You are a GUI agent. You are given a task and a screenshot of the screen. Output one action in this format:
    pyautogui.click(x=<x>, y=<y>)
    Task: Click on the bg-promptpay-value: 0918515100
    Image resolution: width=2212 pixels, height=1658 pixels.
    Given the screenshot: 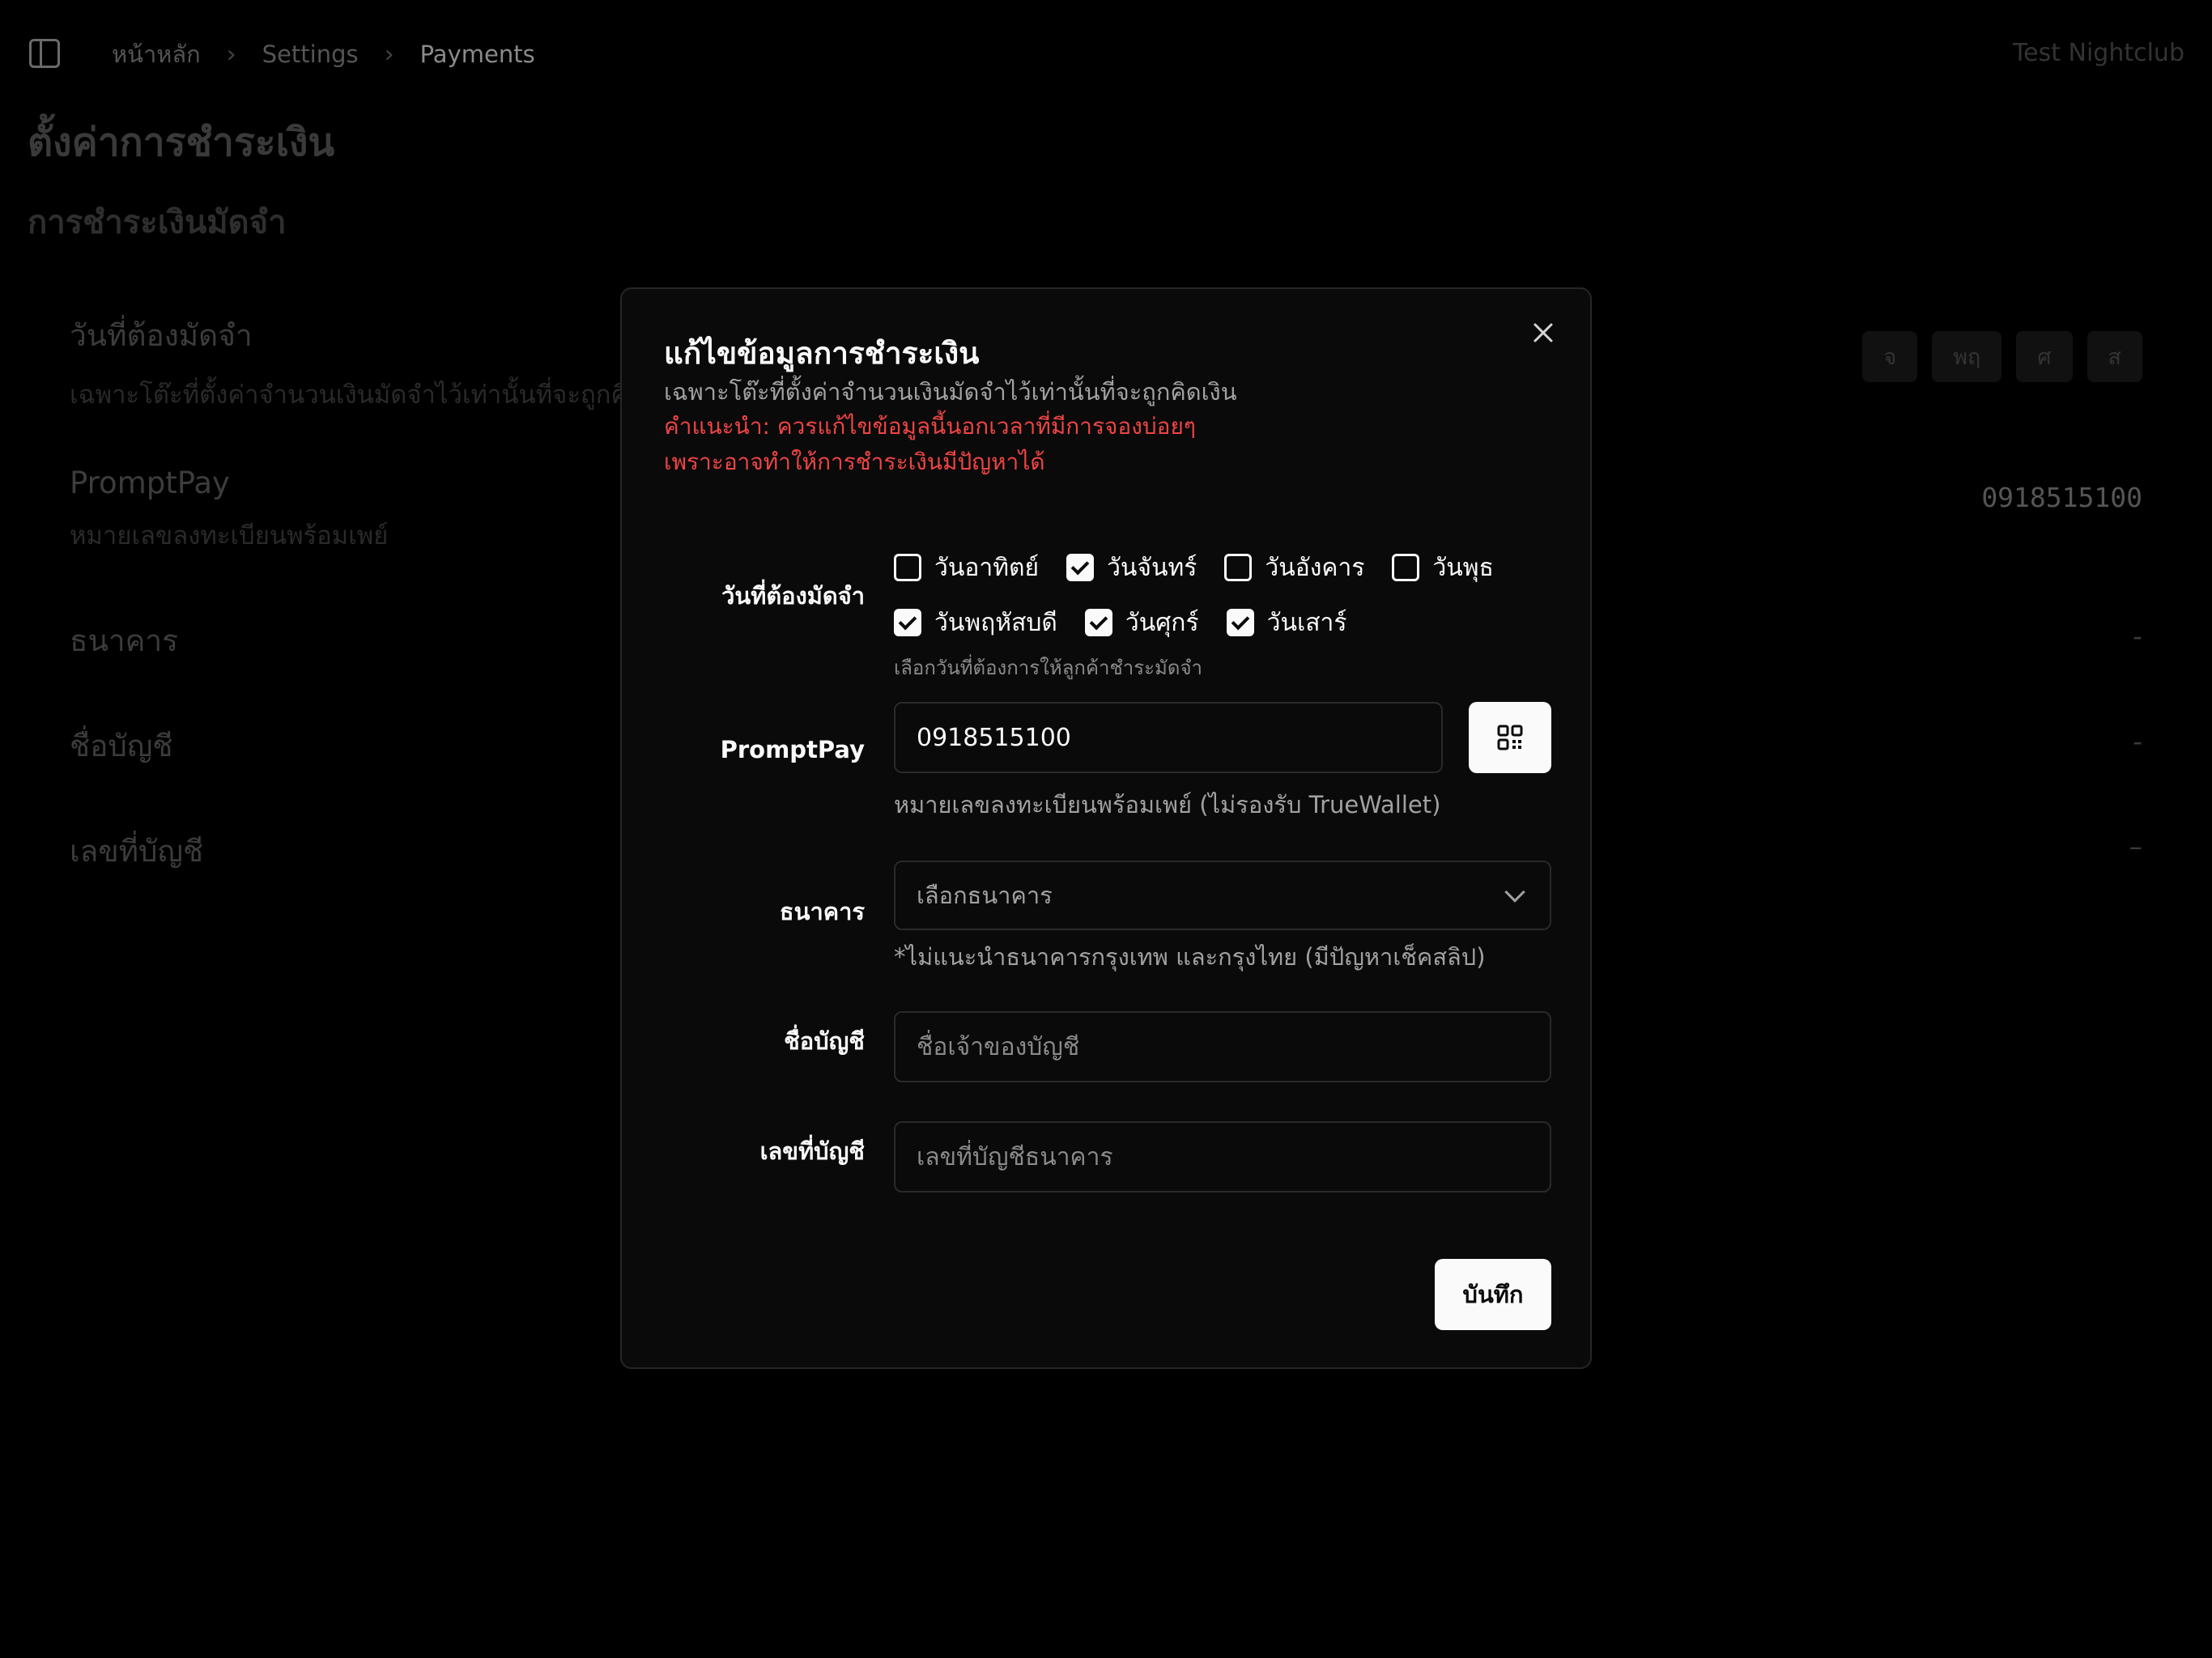 What is the action you would take?
    pyautogui.click(x=2062, y=497)
    